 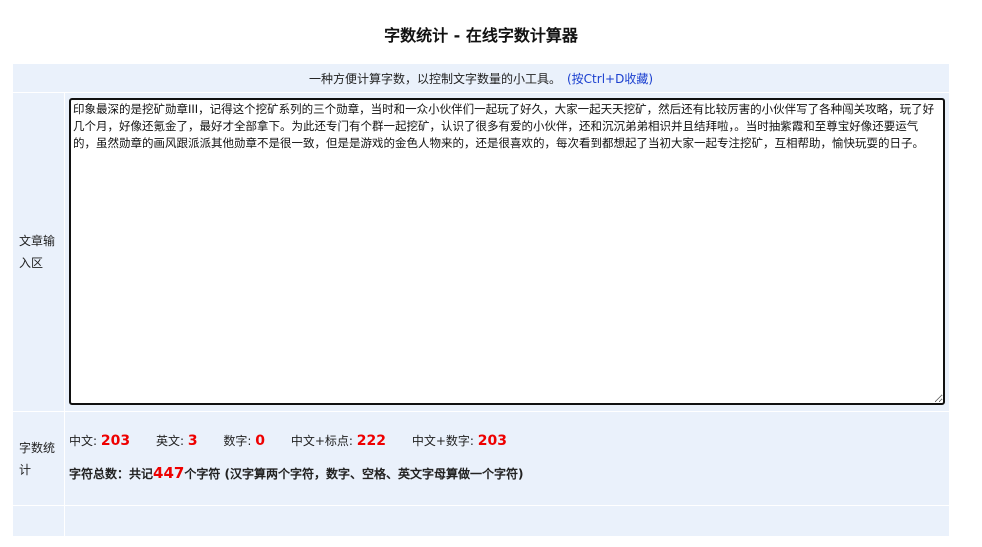 I want to click on chinese-digits-label: 中文+数字:, so click(x=442, y=441).